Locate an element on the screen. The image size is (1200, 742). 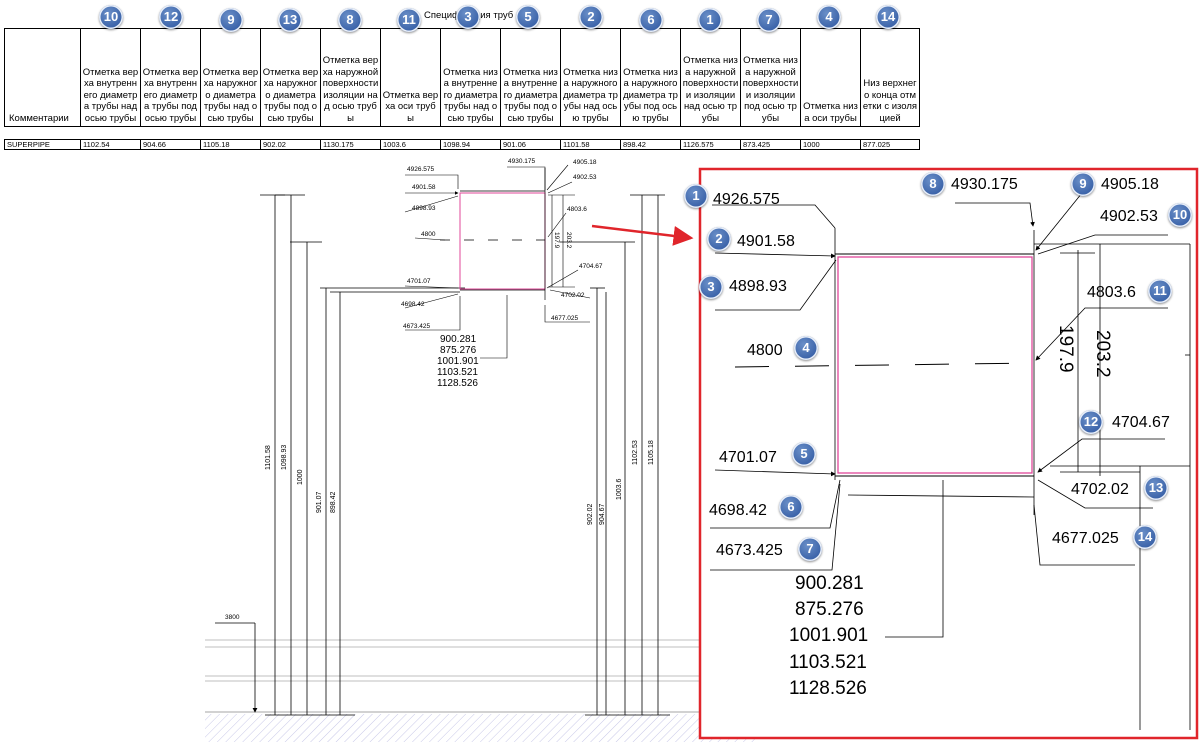
small-label: 4803.6 is located at coordinates (577, 209).